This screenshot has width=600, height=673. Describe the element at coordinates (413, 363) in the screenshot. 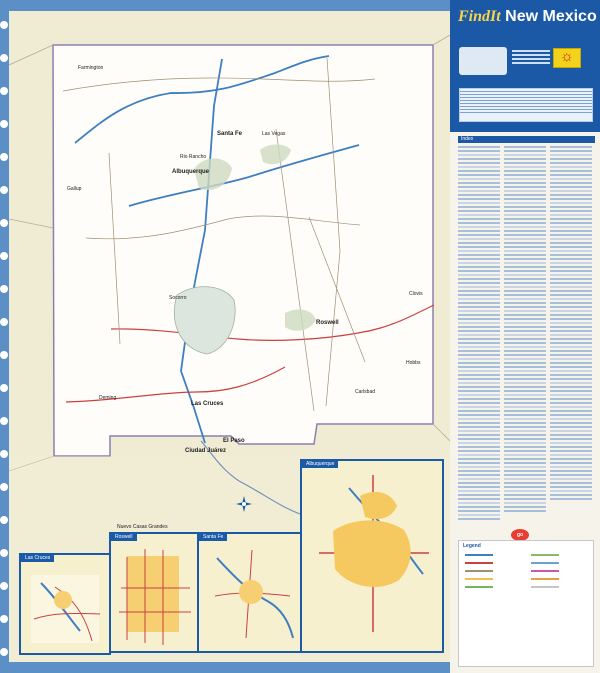

I see `city-hobbs: Hobbs` at that location.